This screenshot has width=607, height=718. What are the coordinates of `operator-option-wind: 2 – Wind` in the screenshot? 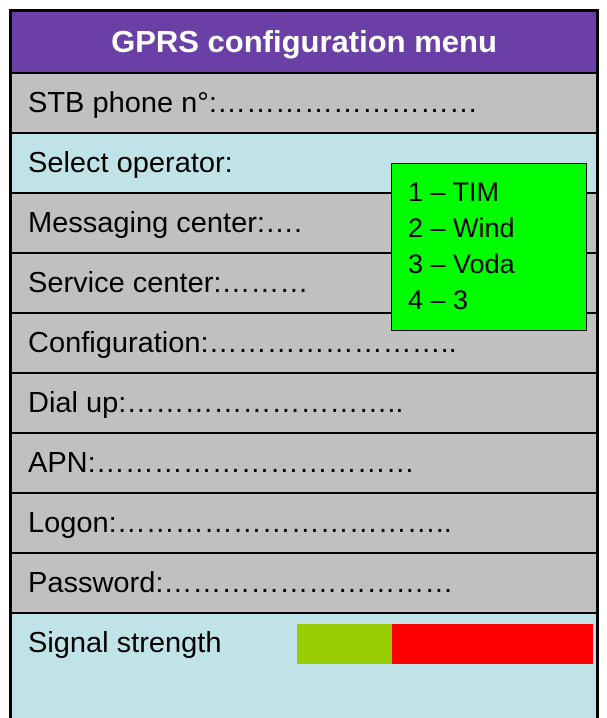 It's located at (497, 228).